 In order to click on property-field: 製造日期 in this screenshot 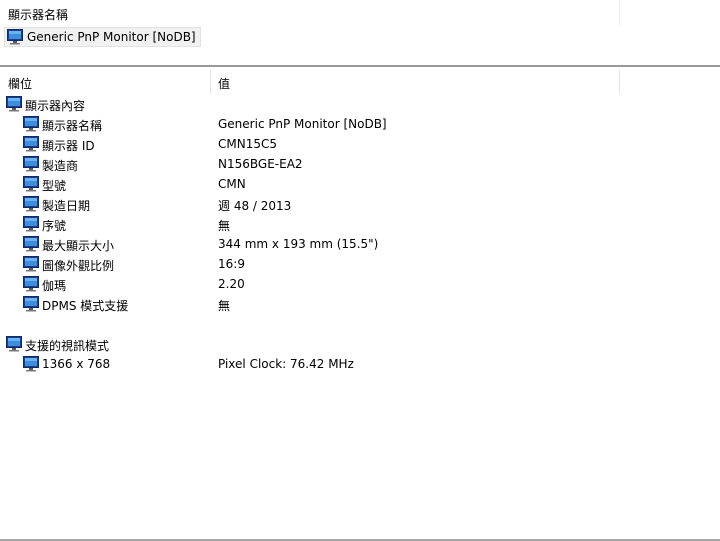, I will do `click(66, 206)`.